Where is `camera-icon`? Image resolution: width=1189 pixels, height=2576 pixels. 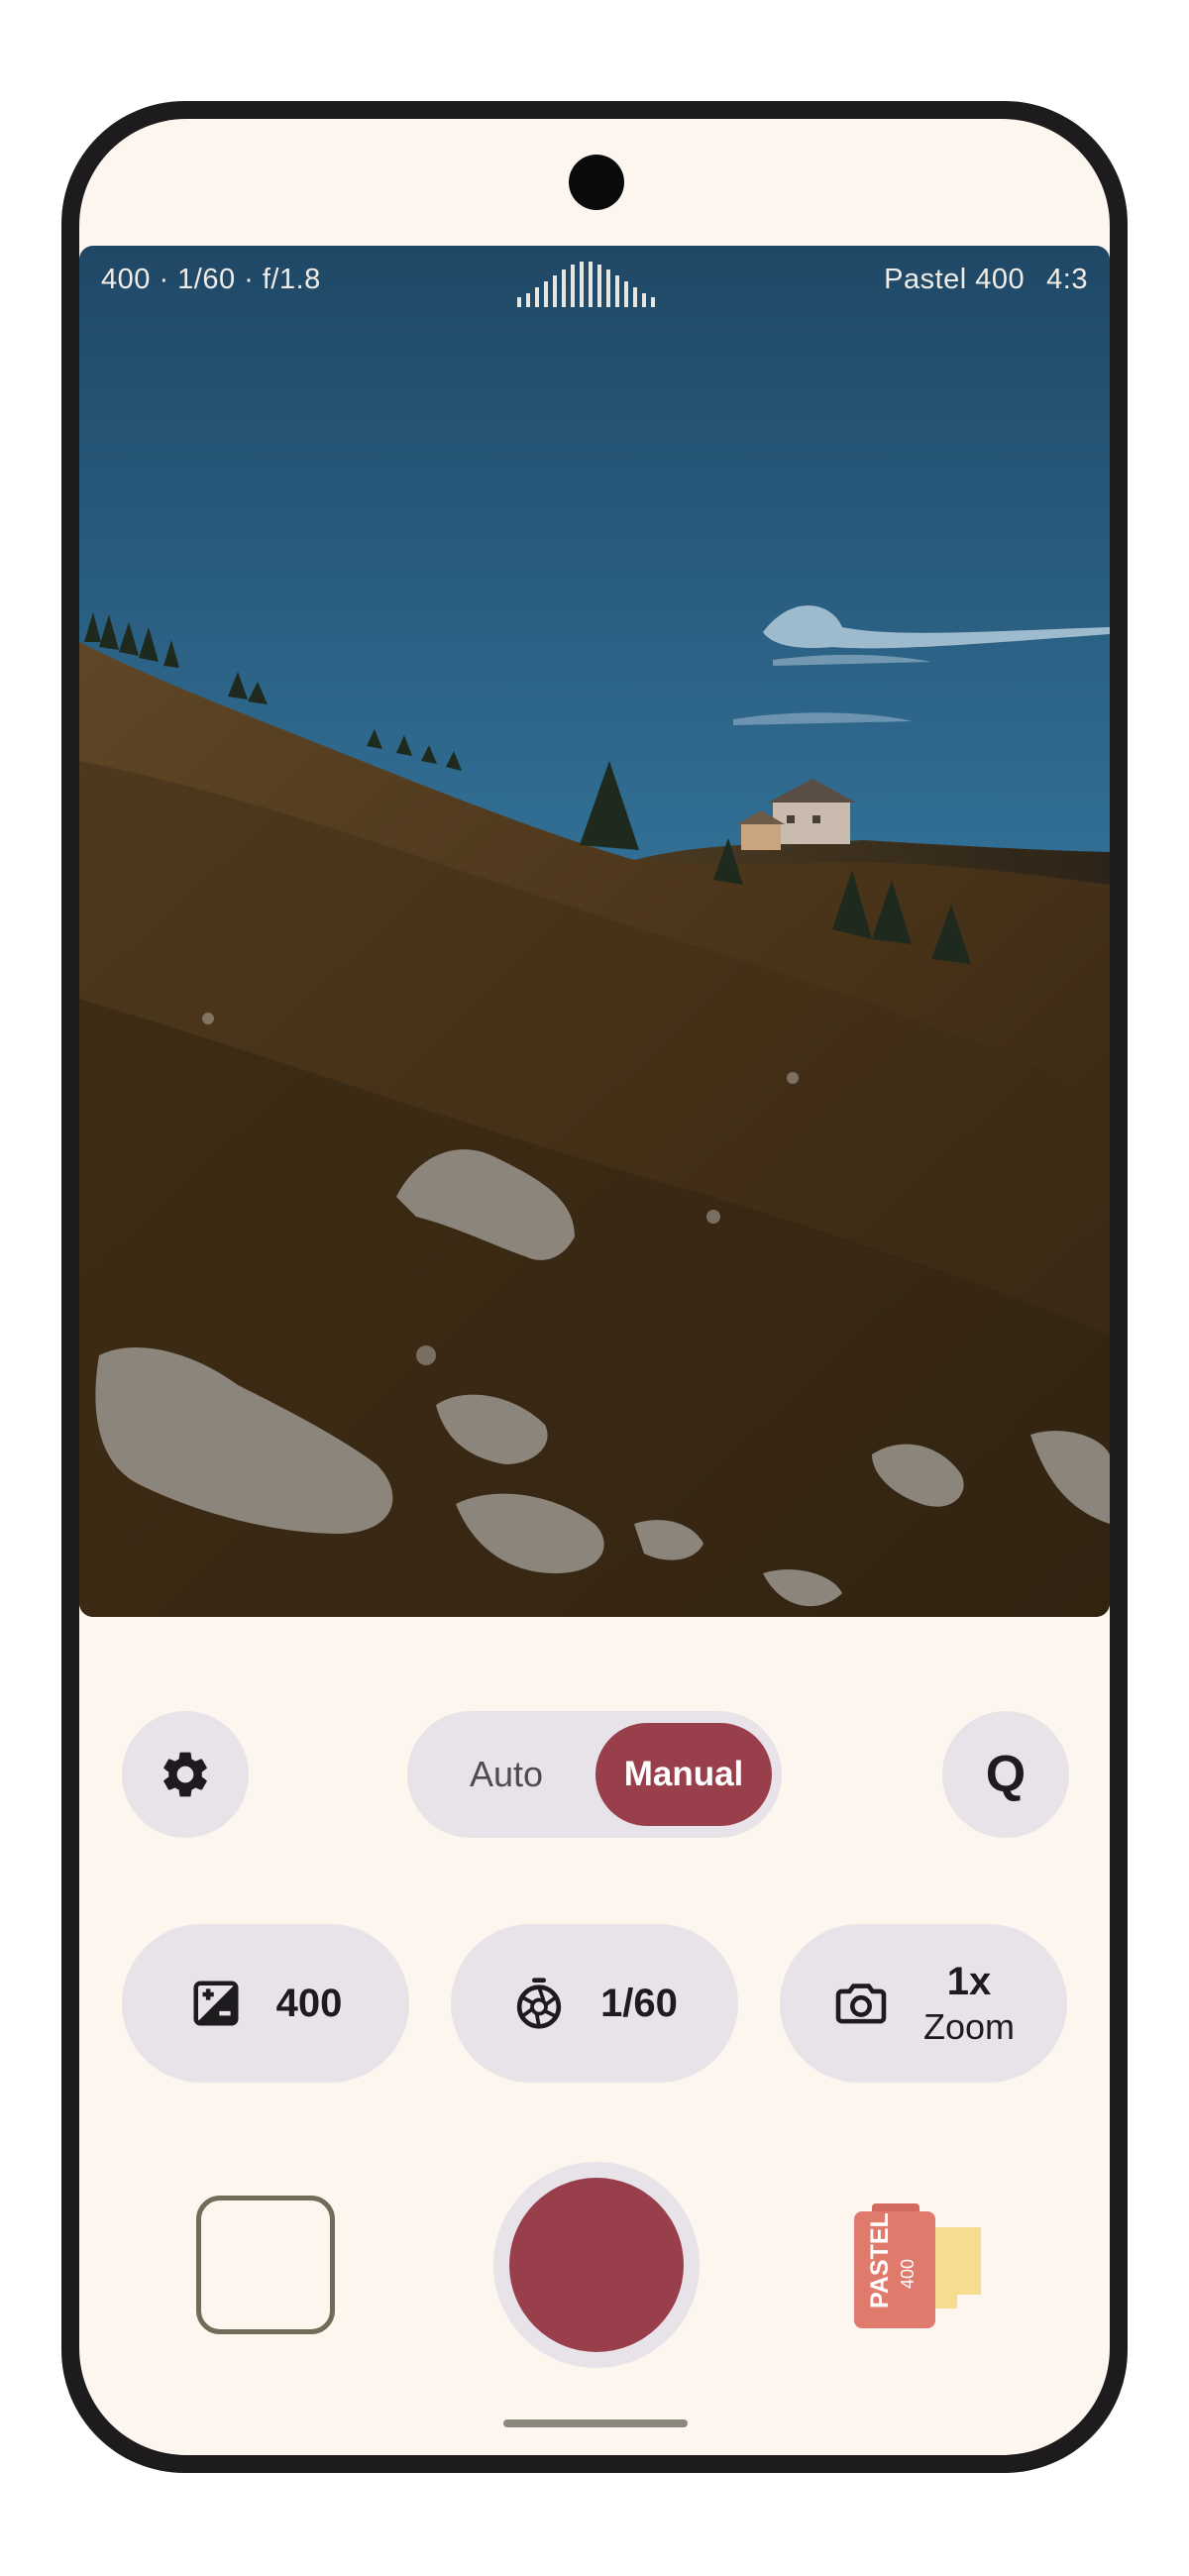 camera-icon is located at coordinates (861, 2004).